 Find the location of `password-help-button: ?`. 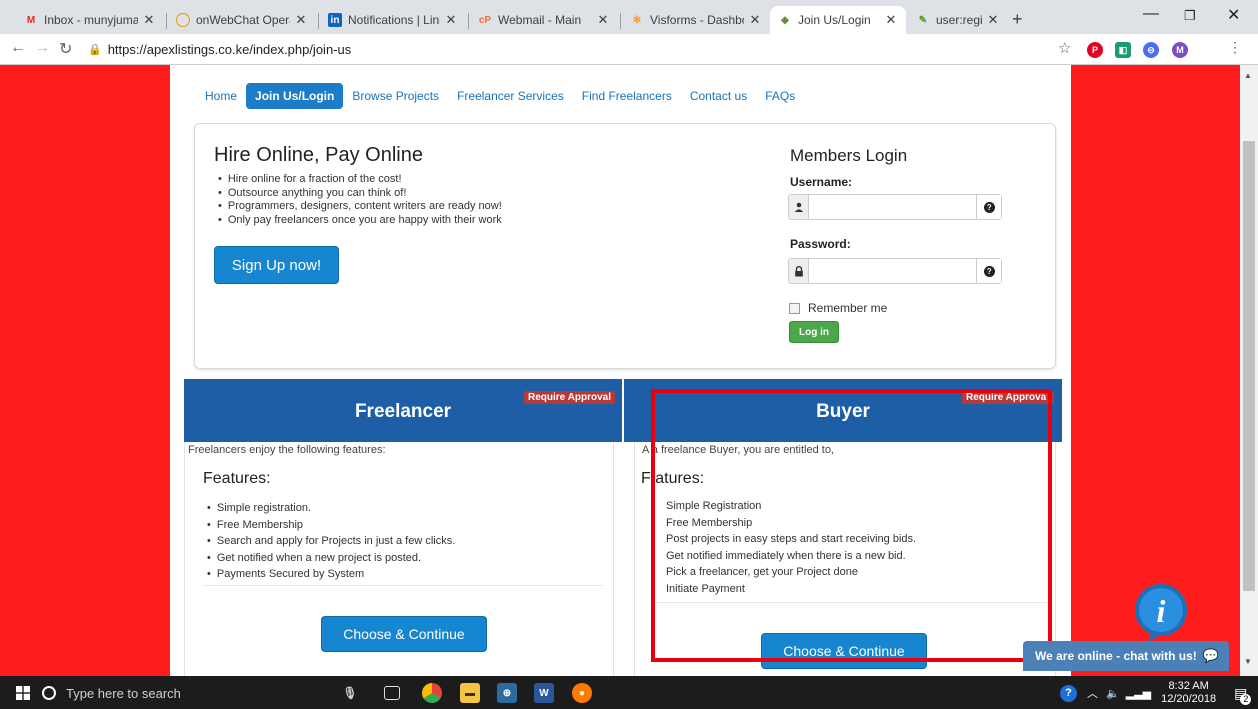

password-help-button: ? is located at coordinates (988, 271).